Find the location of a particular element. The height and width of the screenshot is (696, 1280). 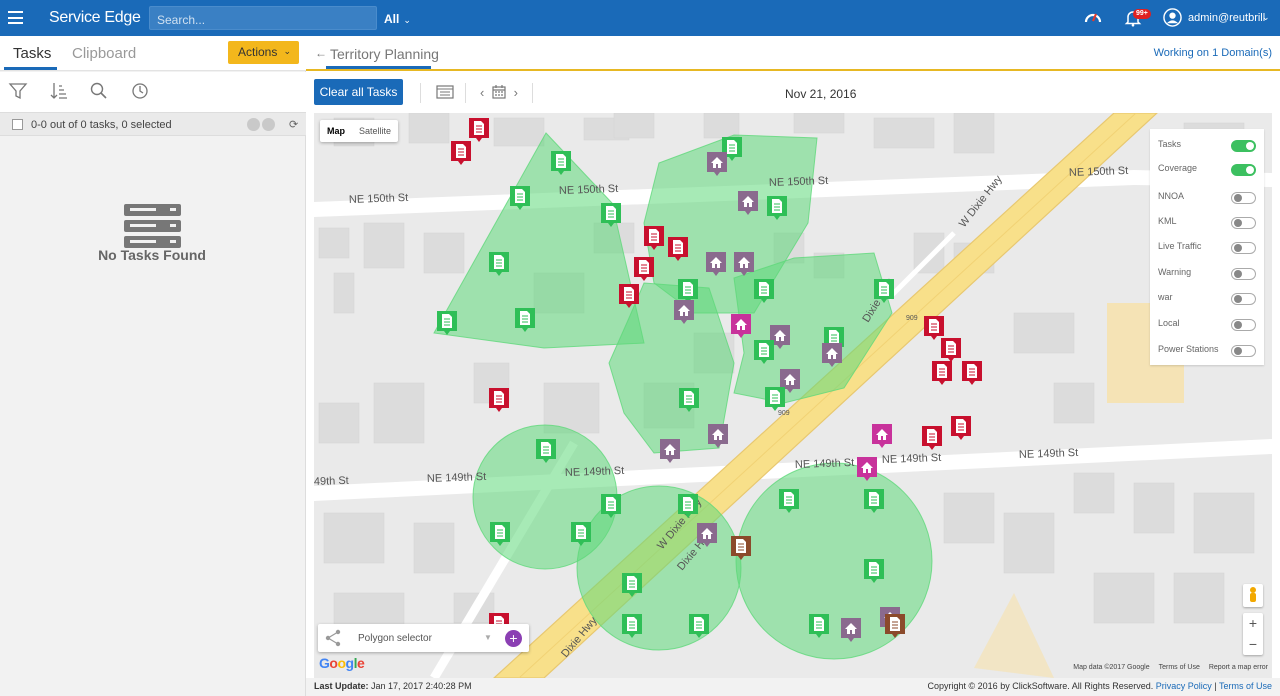

report-map-error-link: Report a map error is located at coordinates (1238, 667).